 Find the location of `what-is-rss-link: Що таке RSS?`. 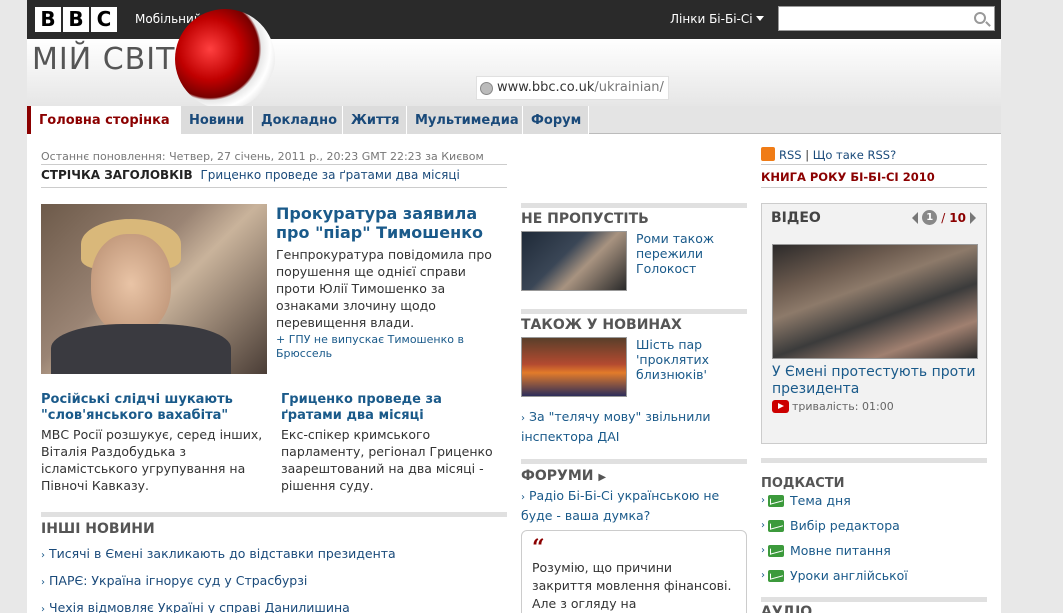

what-is-rss-link: Що таке RSS? is located at coordinates (854, 155).